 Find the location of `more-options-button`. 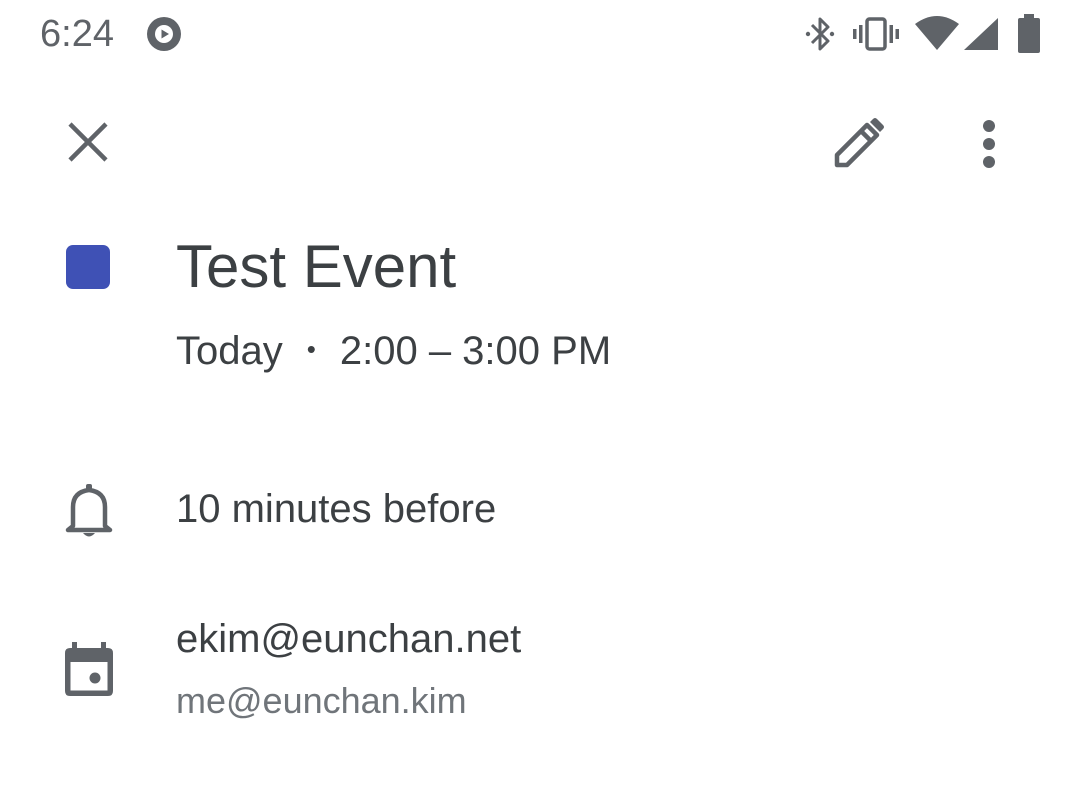

more-options-button is located at coordinates (989, 144).